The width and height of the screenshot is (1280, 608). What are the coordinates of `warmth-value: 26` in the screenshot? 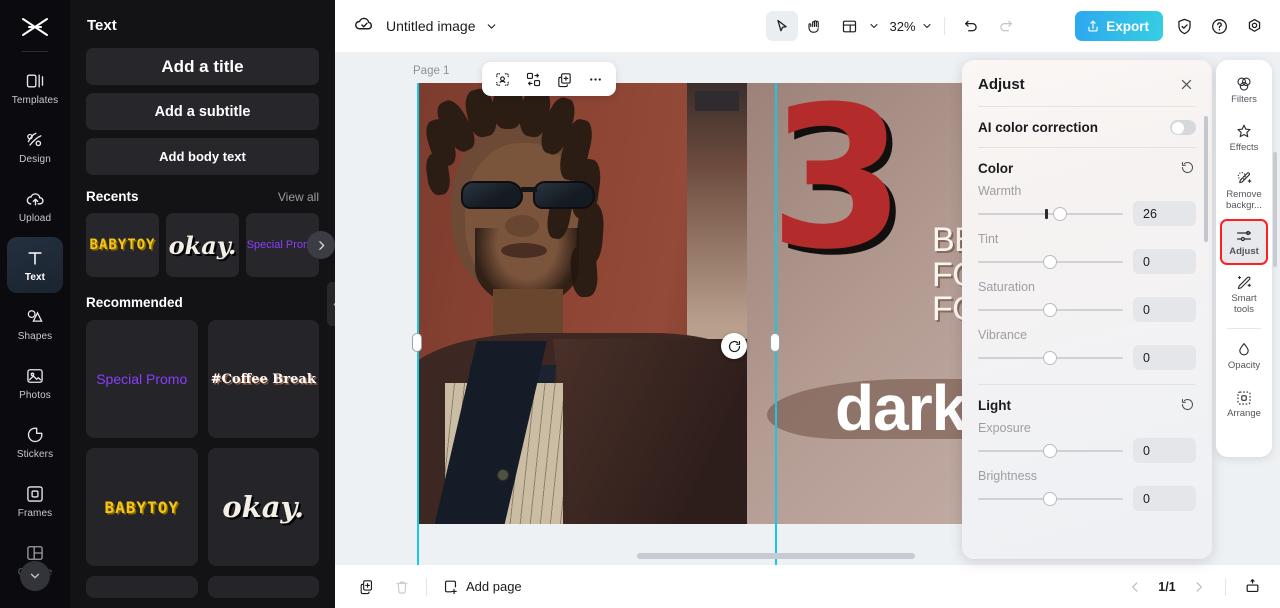 It's located at (1164, 213).